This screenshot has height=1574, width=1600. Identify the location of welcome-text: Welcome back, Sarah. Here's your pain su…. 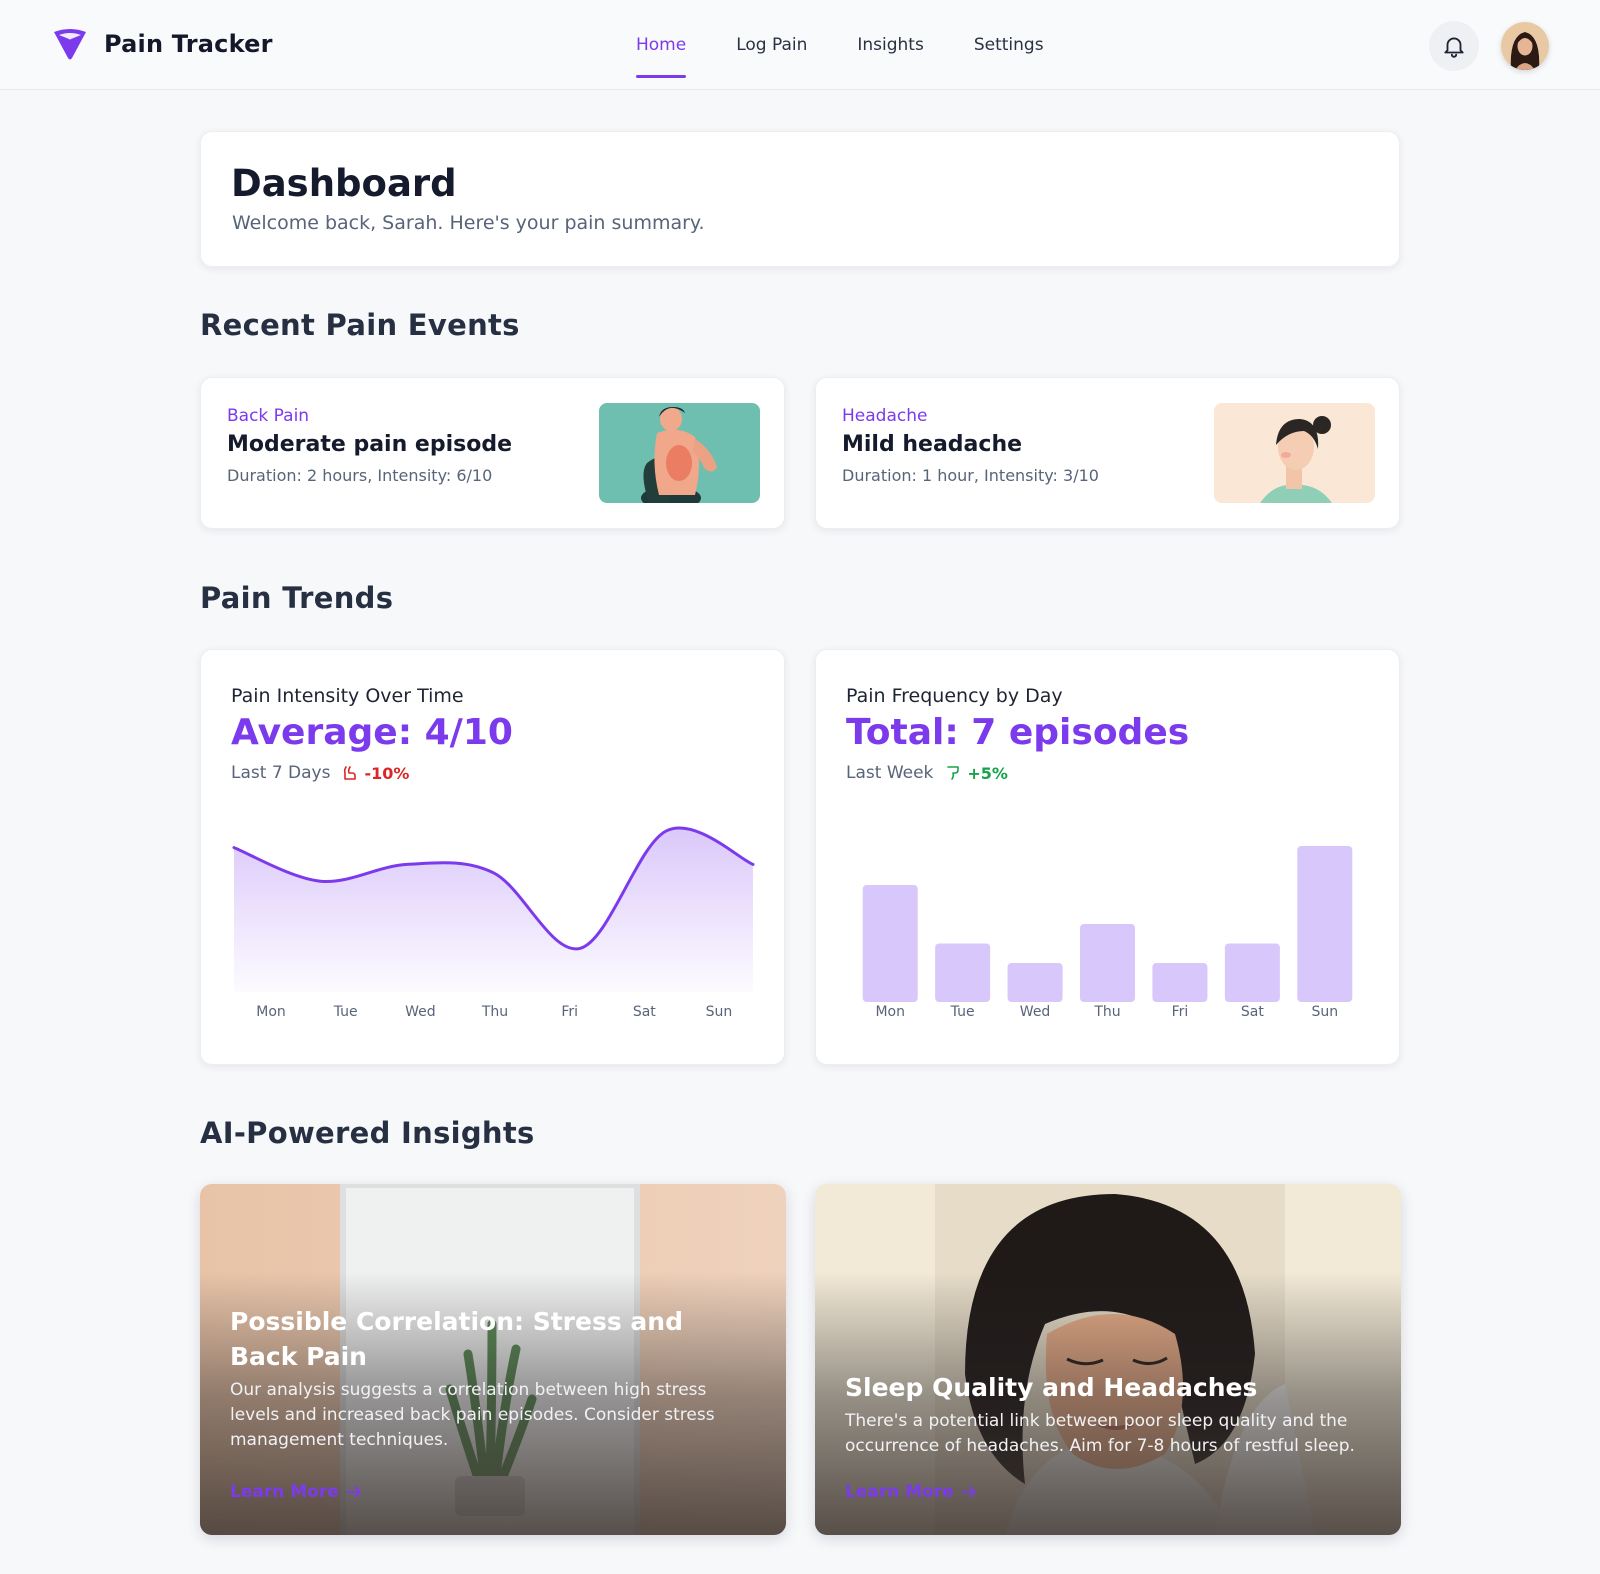
(468, 223).